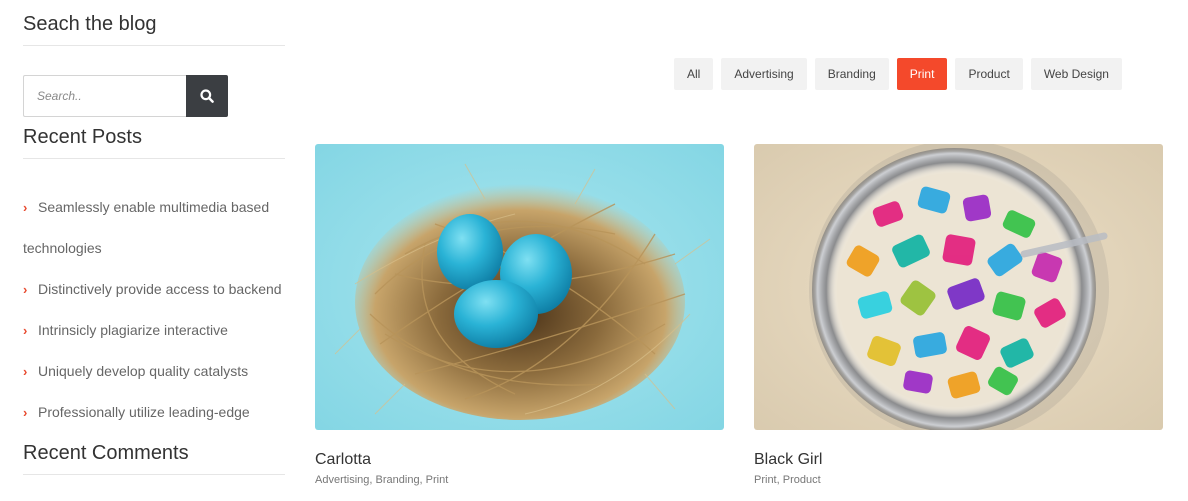  What do you see at coordinates (154, 142) in the screenshot?
I see `recent-posts-title: Recent Posts` at bounding box center [154, 142].